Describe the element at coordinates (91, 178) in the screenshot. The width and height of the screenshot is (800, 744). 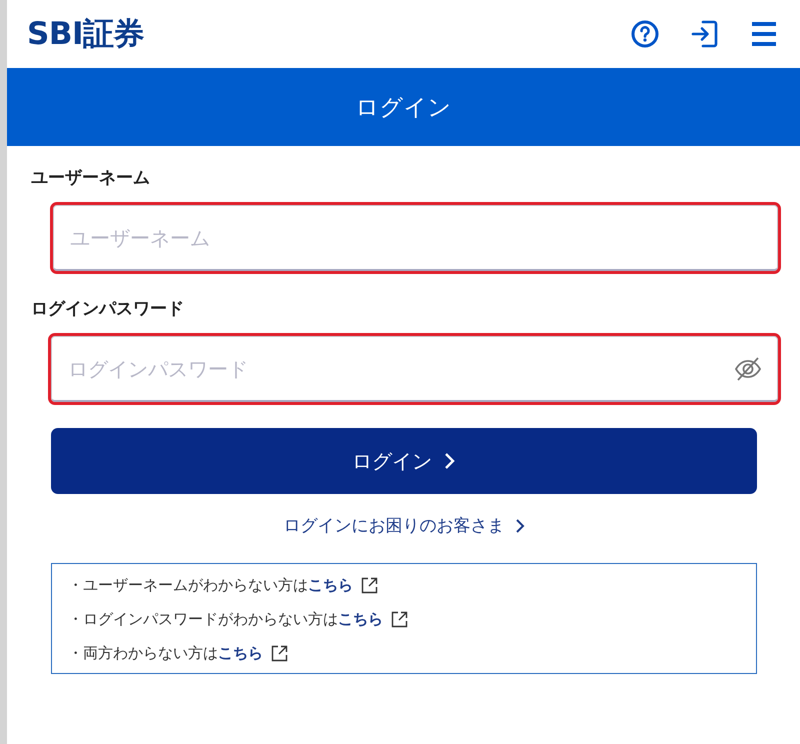
I see `field-label: ユーザーネーム` at that location.